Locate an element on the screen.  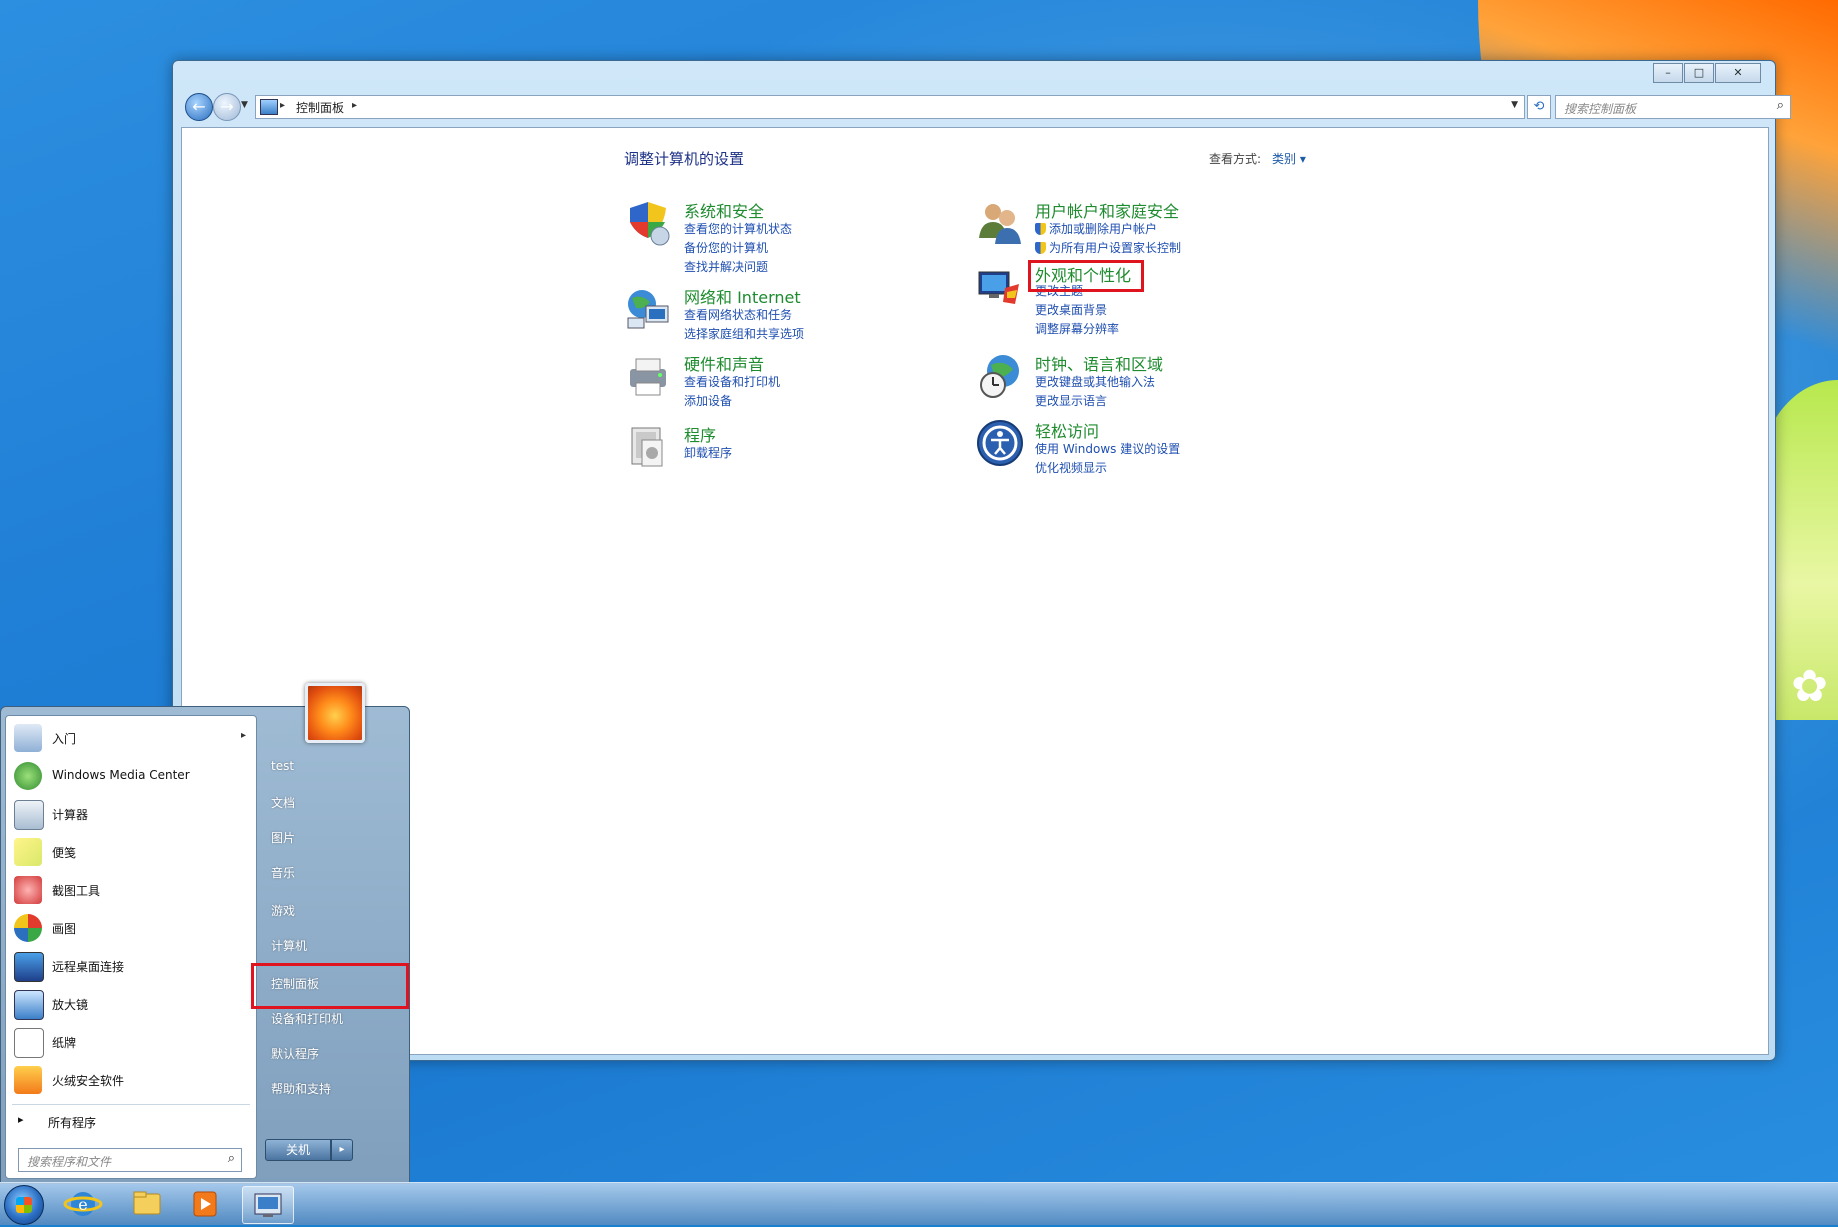
start-right-pictures: 图片 is located at coordinates (283, 837).